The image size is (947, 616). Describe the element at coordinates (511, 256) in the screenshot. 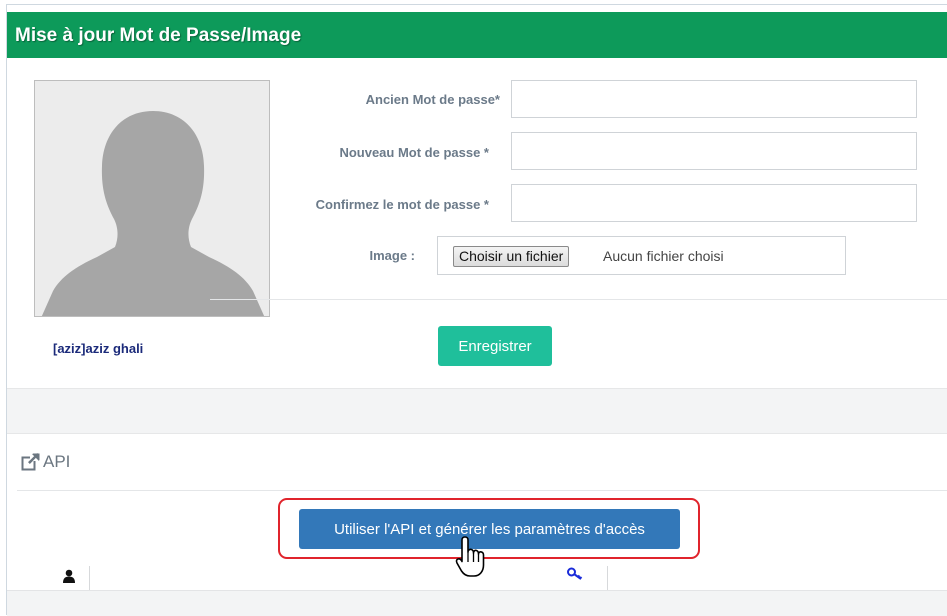

I see `choose-file-button: Choisir un fichier` at that location.